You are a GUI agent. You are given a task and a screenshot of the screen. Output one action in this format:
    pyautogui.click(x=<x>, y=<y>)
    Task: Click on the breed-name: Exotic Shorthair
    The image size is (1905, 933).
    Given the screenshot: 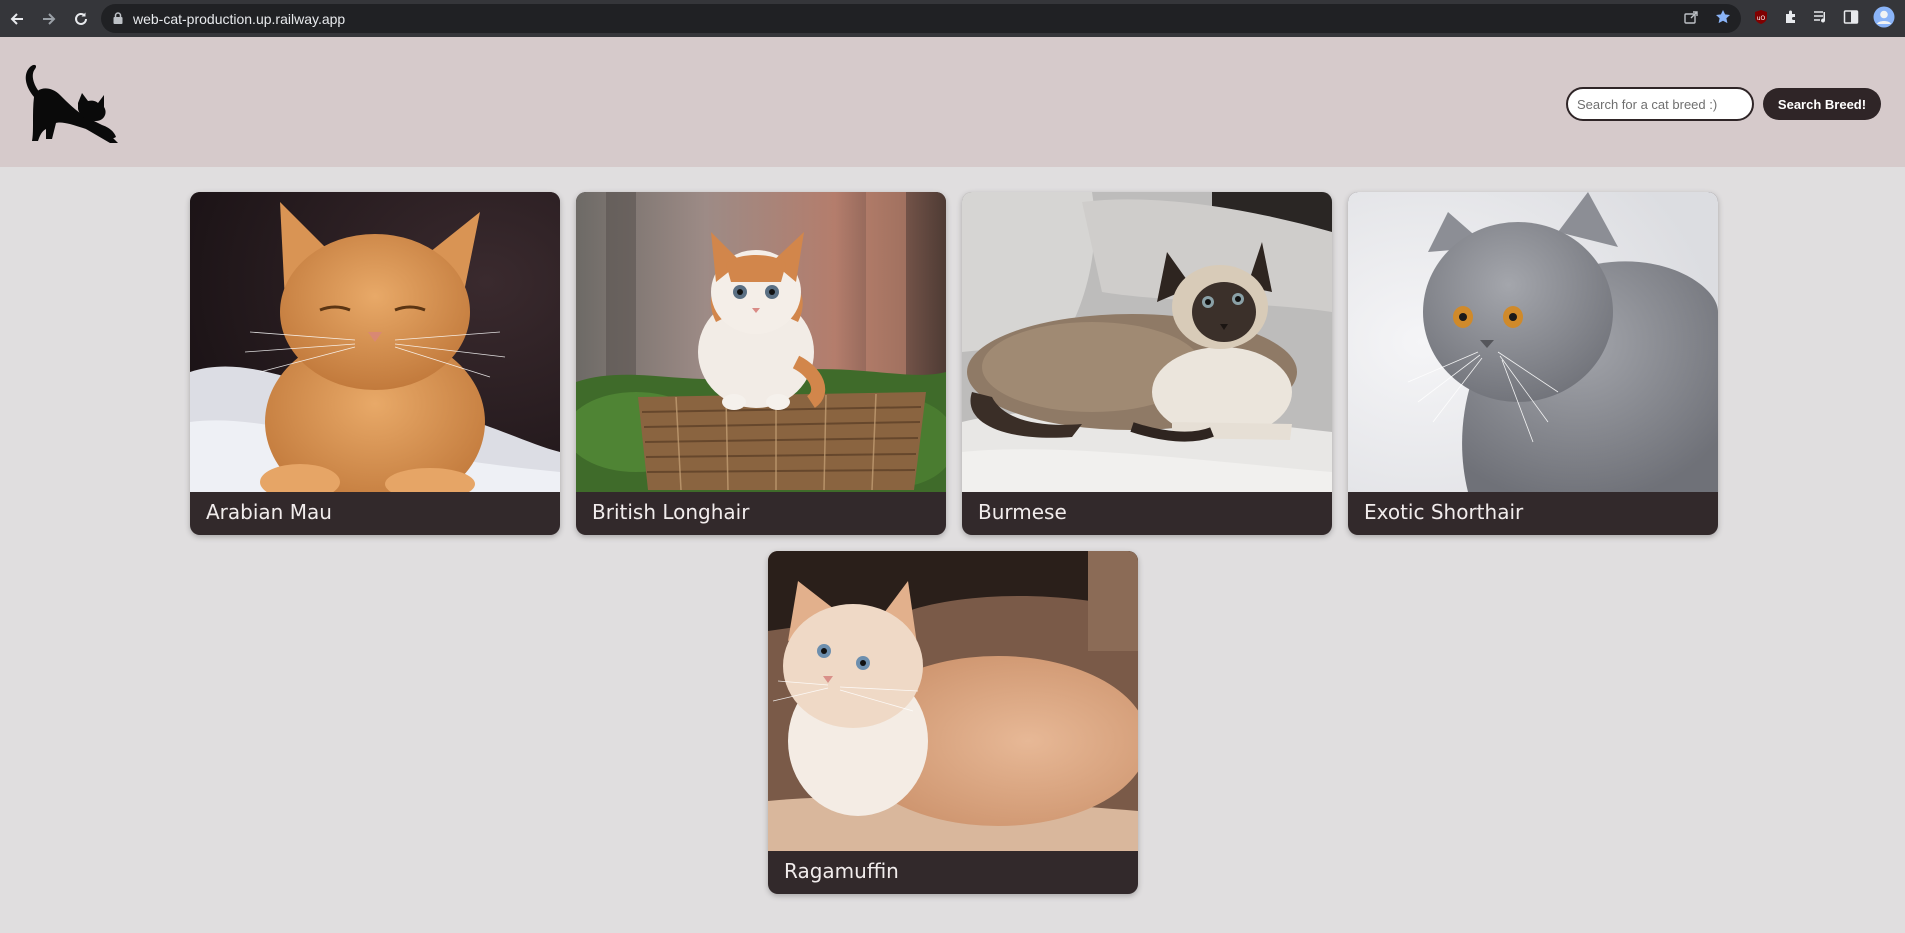 What is the action you would take?
    pyautogui.click(x=1444, y=512)
    